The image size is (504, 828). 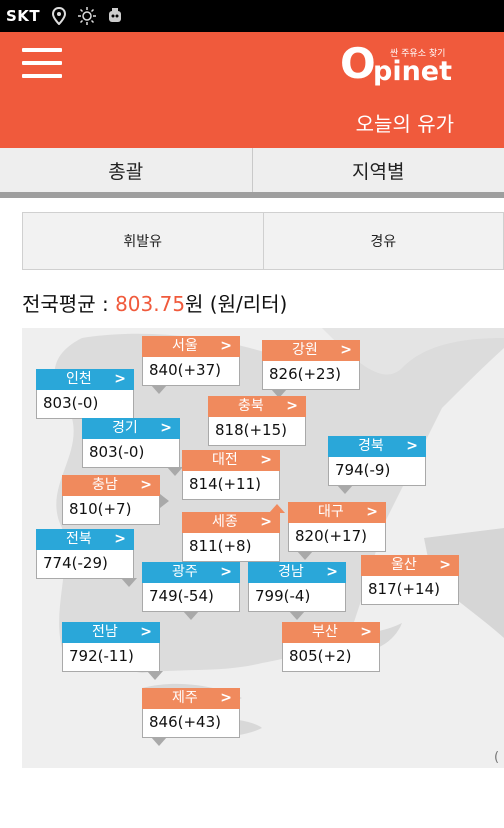 I want to click on region-price: 814(+11), so click(x=225, y=484).